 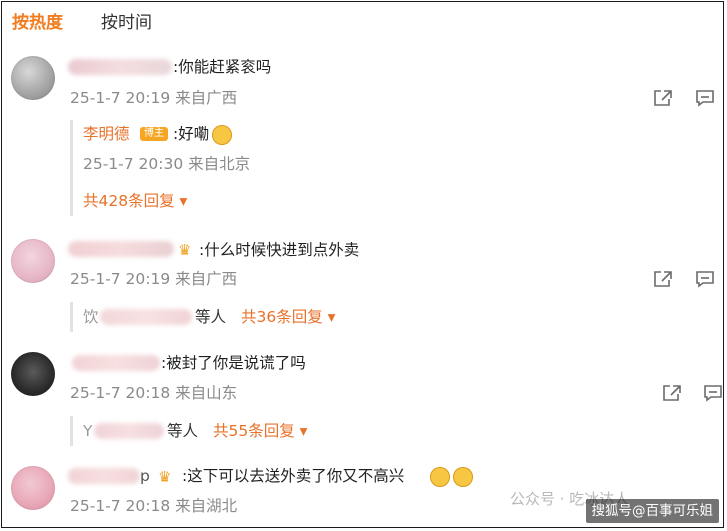 What do you see at coordinates (652, 511) in the screenshot?
I see `sohu-watermark: 搜狐号@百事可乐姐` at bounding box center [652, 511].